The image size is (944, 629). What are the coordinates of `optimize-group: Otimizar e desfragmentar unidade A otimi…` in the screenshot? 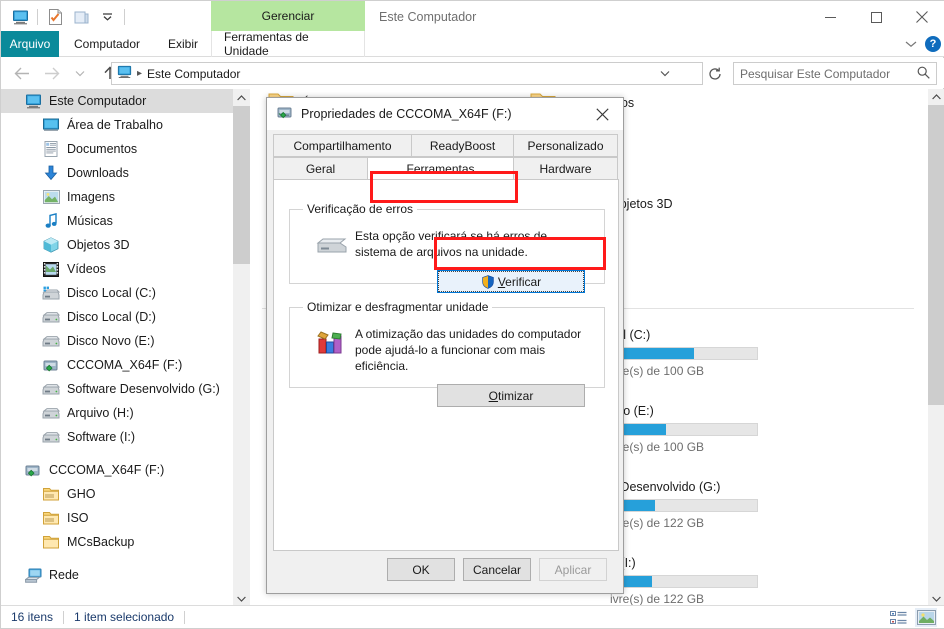 It's located at (447, 354).